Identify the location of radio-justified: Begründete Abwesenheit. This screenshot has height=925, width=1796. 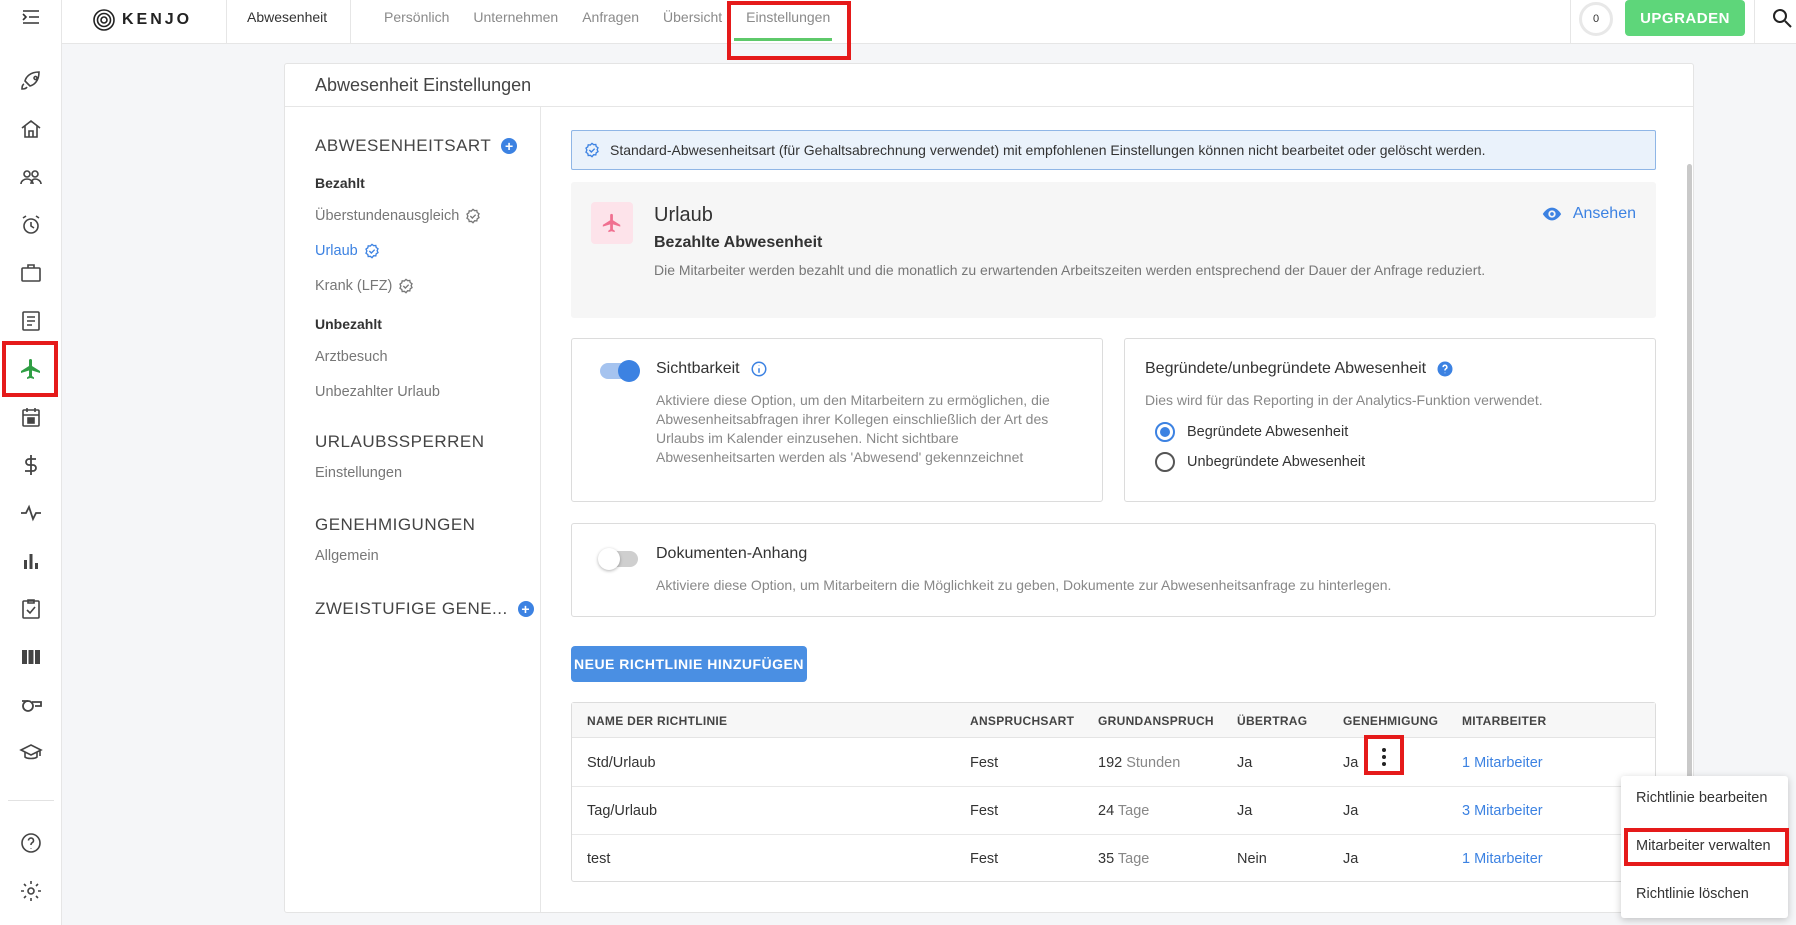
(1251, 432).